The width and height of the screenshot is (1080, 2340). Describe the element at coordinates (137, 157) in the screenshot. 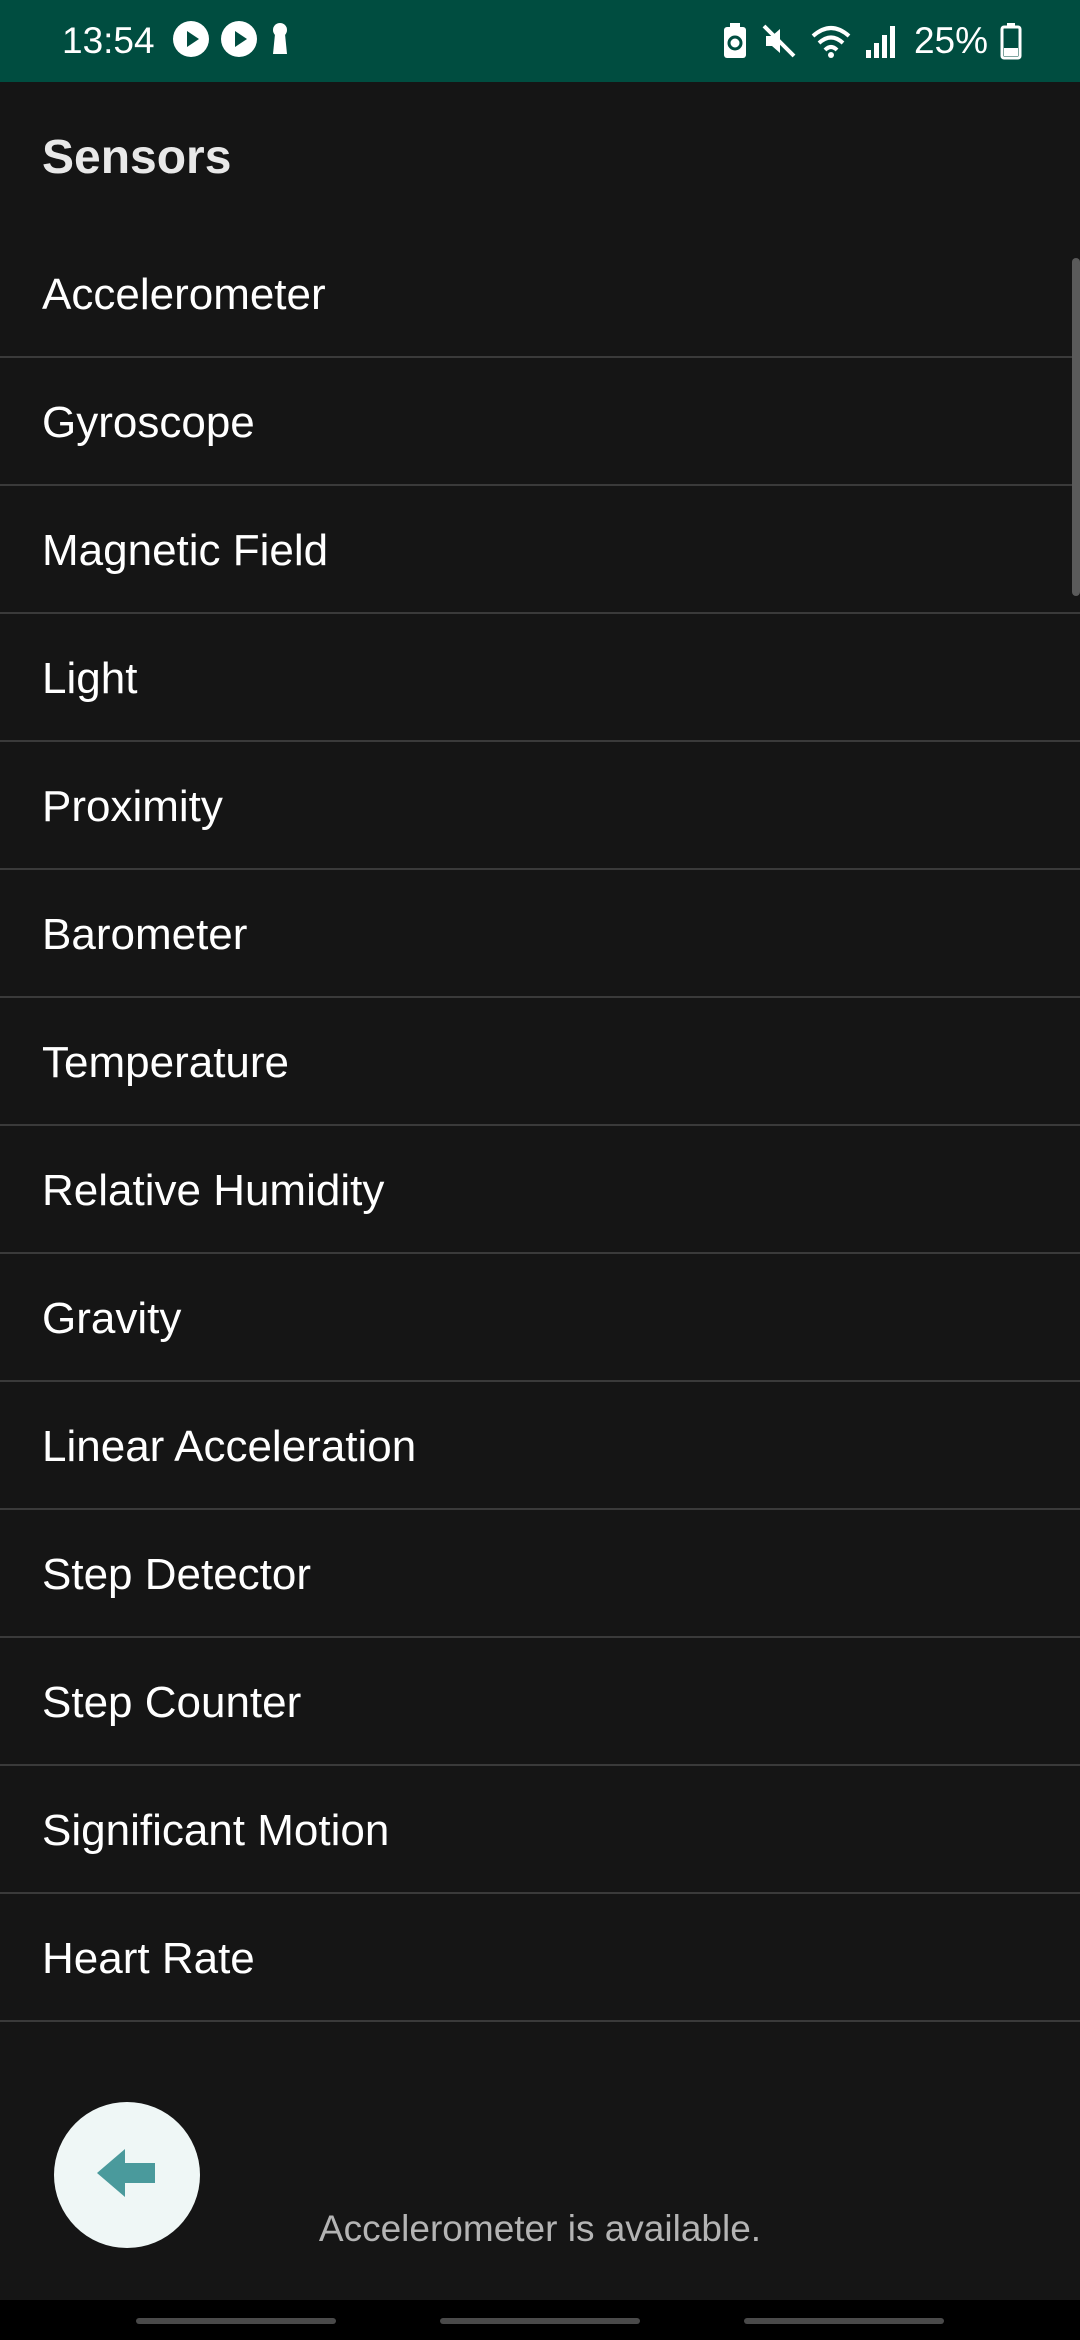

I see `page-title: Sensors` at that location.